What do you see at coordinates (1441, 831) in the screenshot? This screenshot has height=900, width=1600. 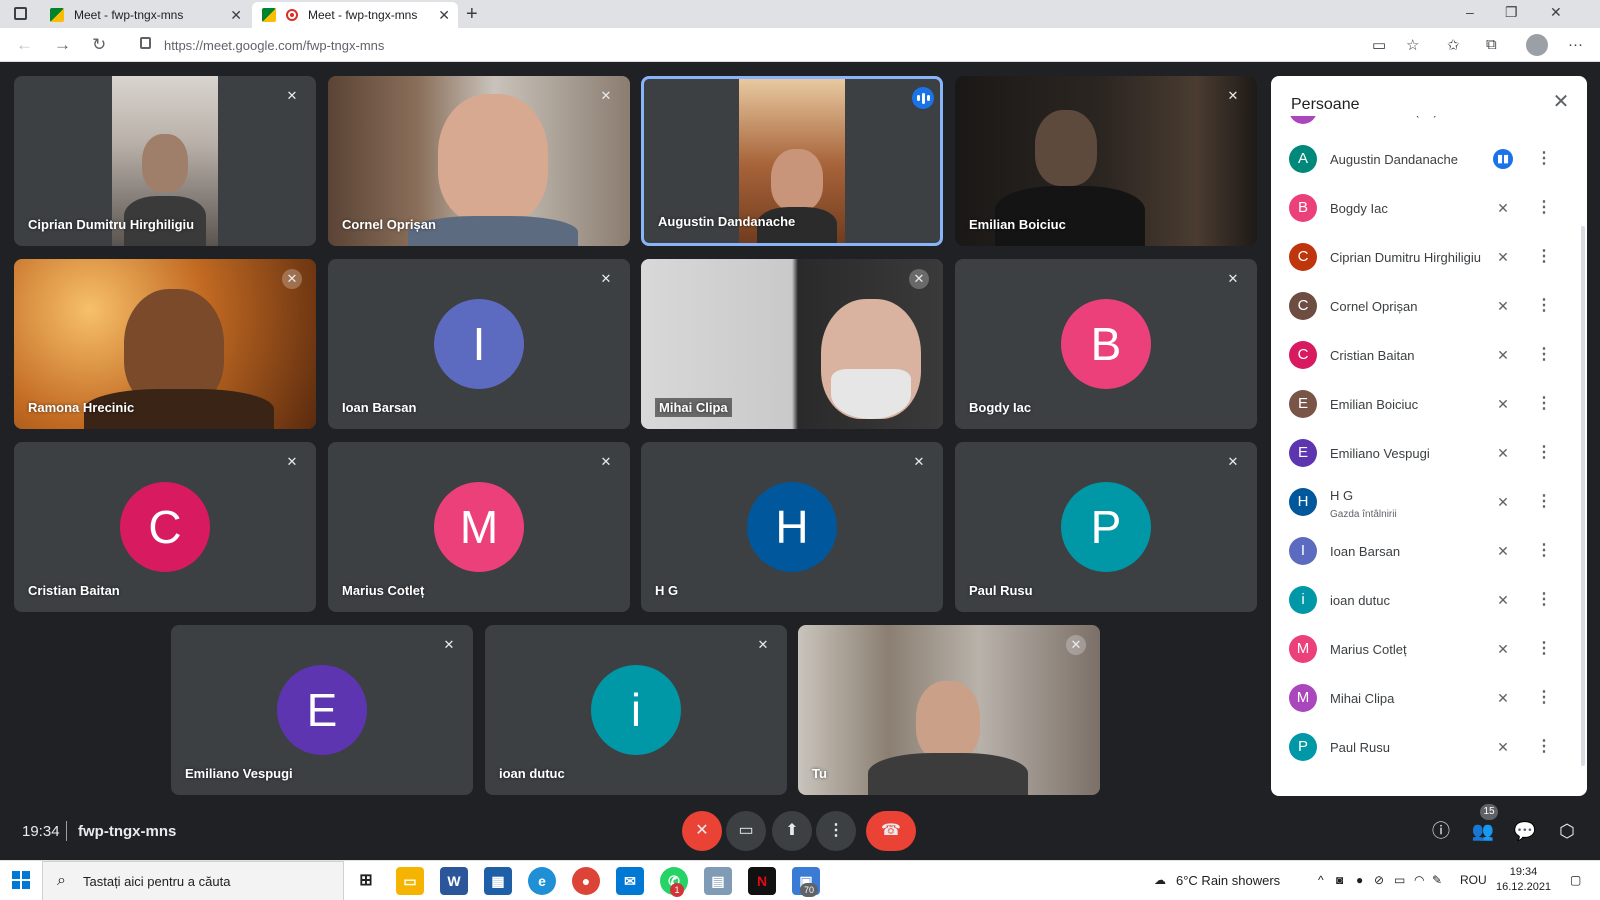 I see `meeting-details-icon: ⓘ` at bounding box center [1441, 831].